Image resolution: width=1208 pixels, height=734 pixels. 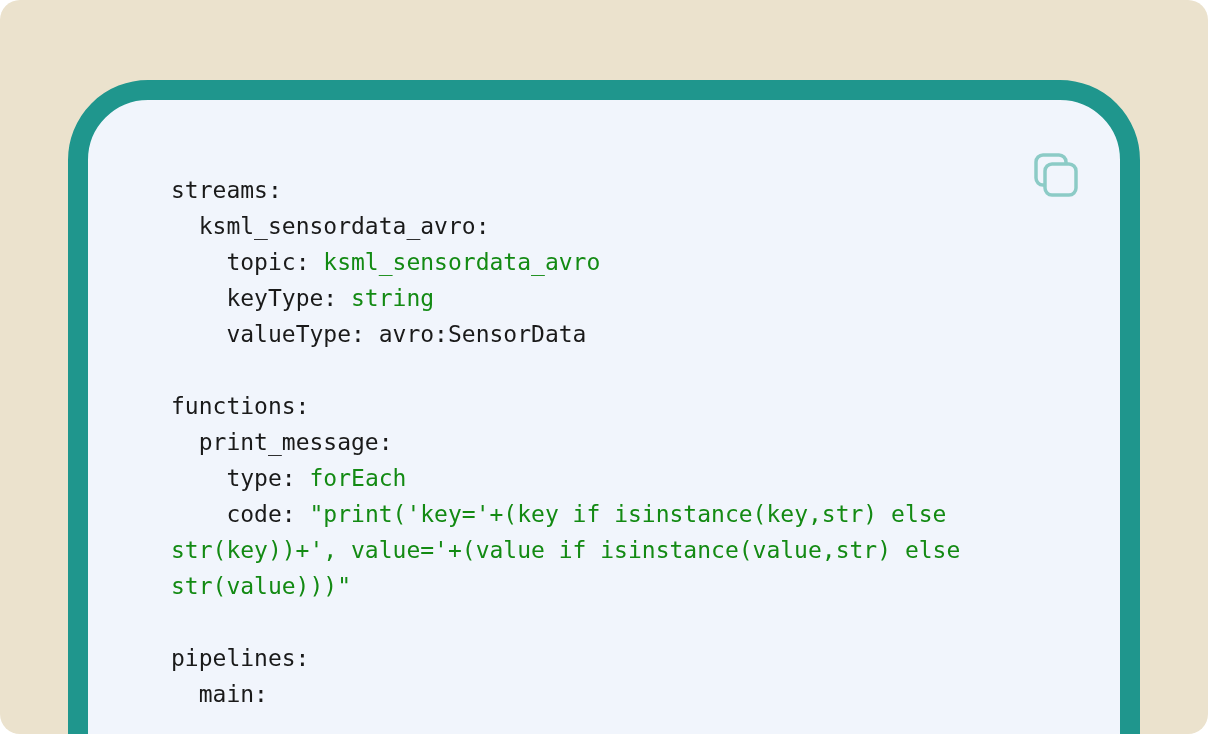 What do you see at coordinates (1056, 175) in the screenshot?
I see `copy-icon` at bounding box center [1056, 175].